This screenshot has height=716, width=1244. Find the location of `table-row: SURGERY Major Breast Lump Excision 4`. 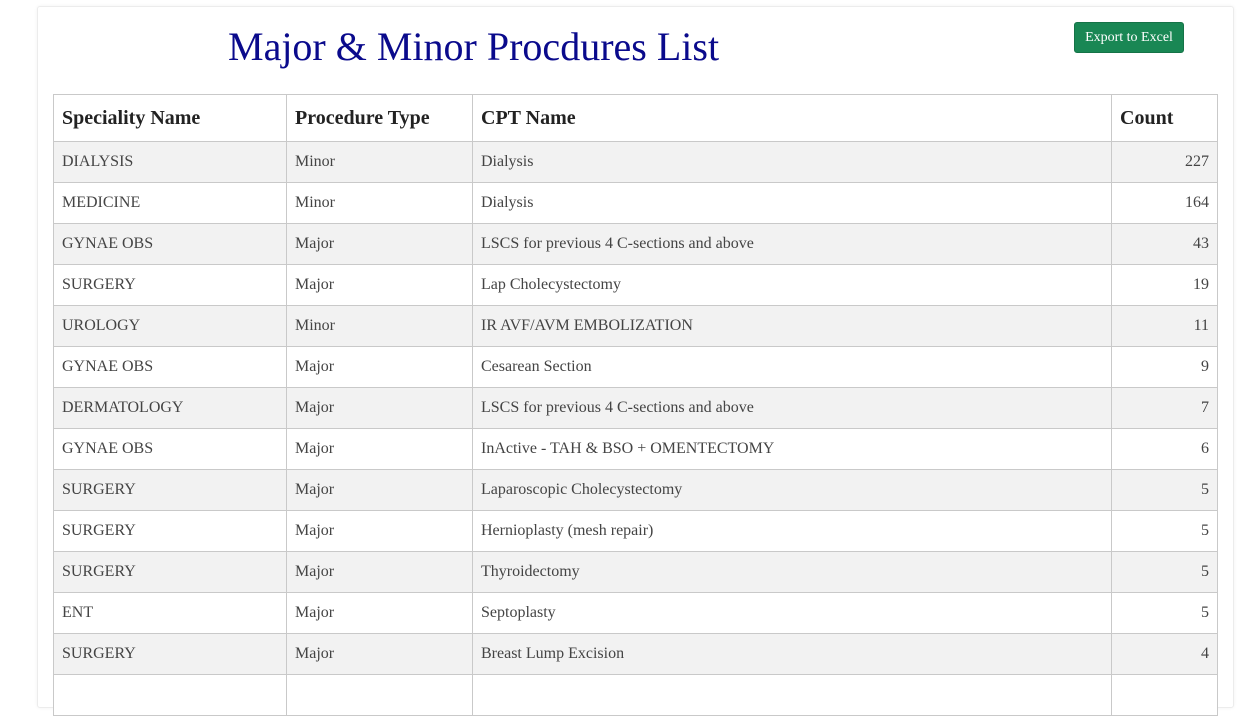

table-row: SURGERY Major Breast Lump Excision 4 is located at coordinates (635, 654).